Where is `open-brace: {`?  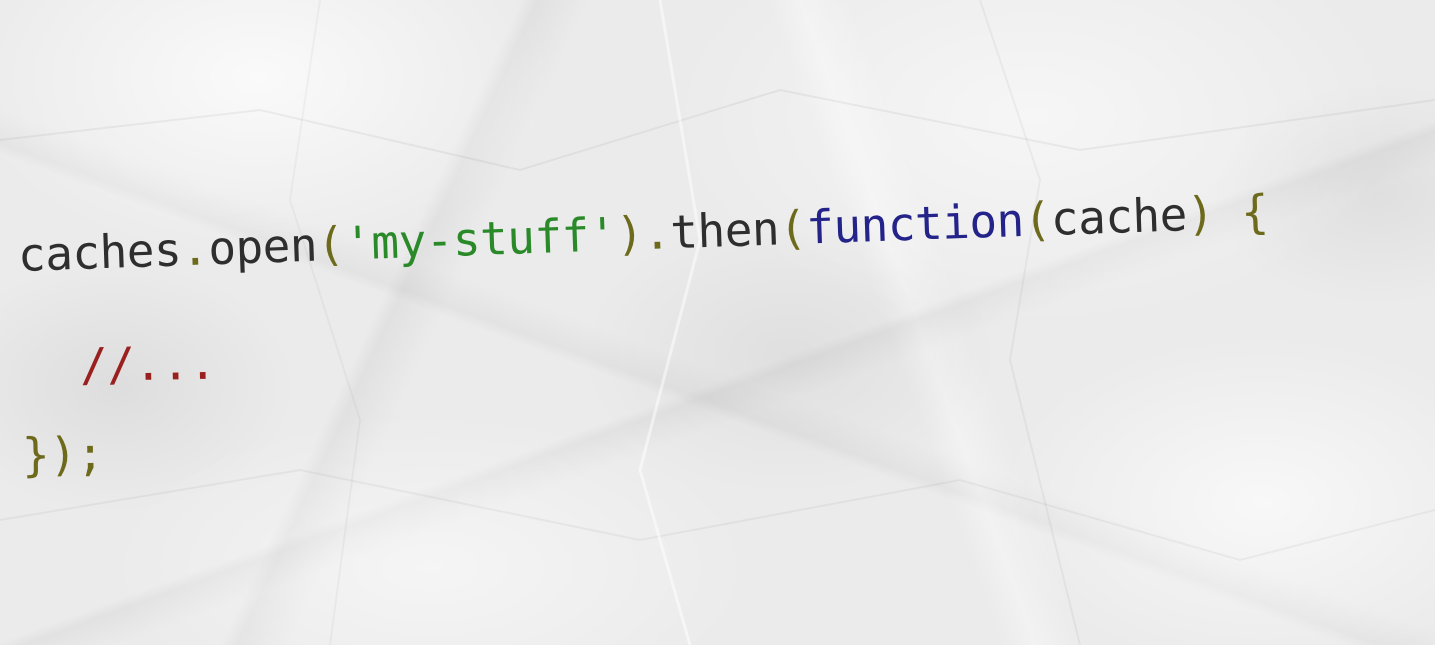 open-brace: { is located at coordinates (1255, 212).